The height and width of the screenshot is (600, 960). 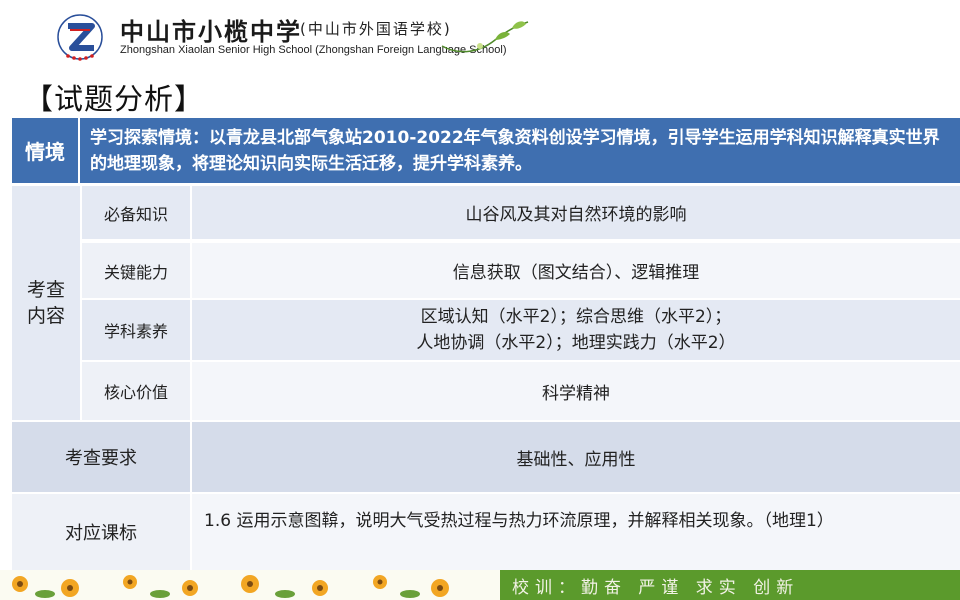 What do you see at coordinates (136, 270) in the screenshot?
I see `row-label-ability: 关键能力` at bounding box center [136, 270].